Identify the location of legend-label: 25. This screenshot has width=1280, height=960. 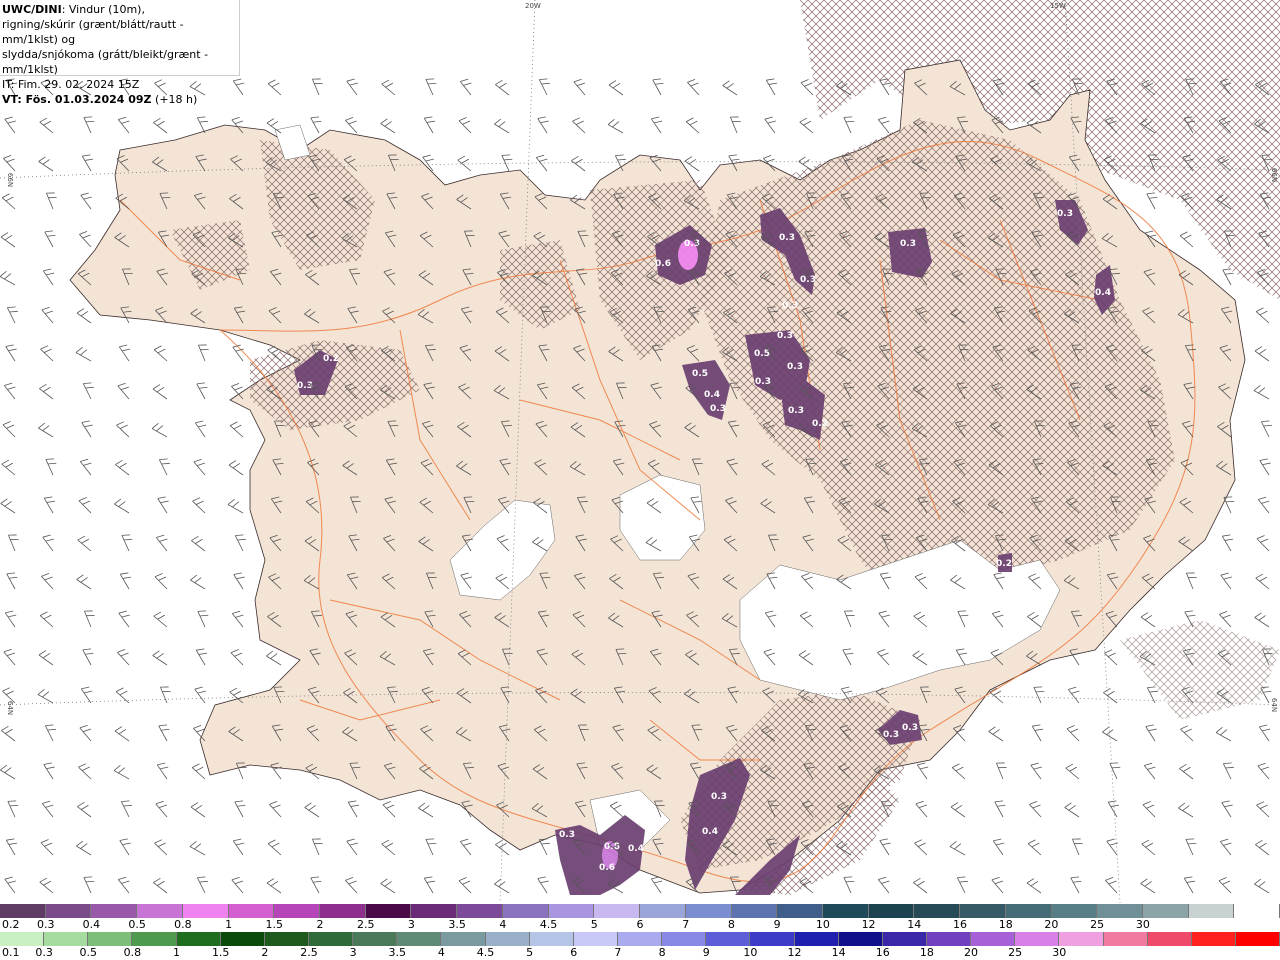
(1015, 952).